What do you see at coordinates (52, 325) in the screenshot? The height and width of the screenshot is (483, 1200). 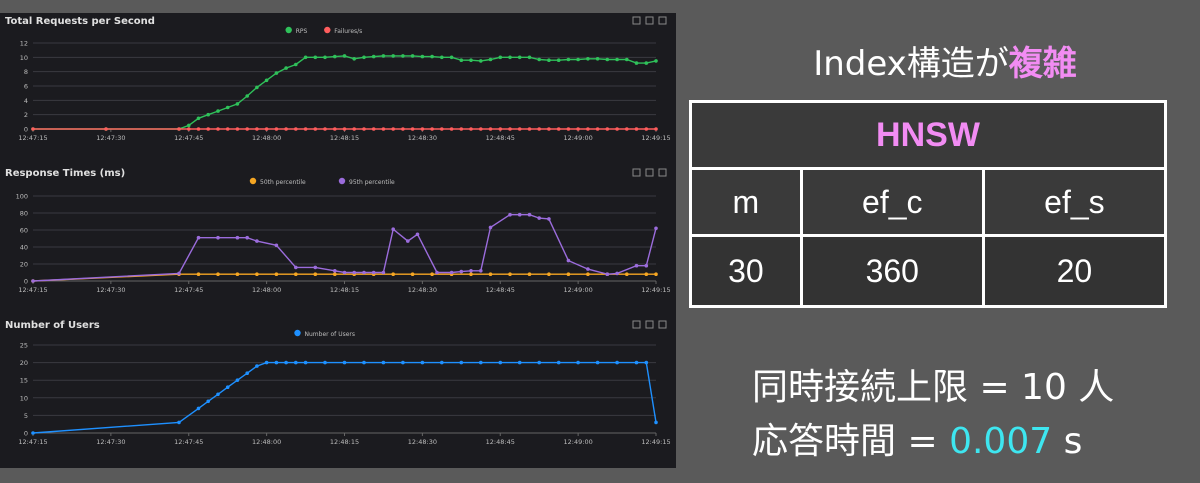 I see `chart-title: Number of Users` at bounding box center [52, 325].